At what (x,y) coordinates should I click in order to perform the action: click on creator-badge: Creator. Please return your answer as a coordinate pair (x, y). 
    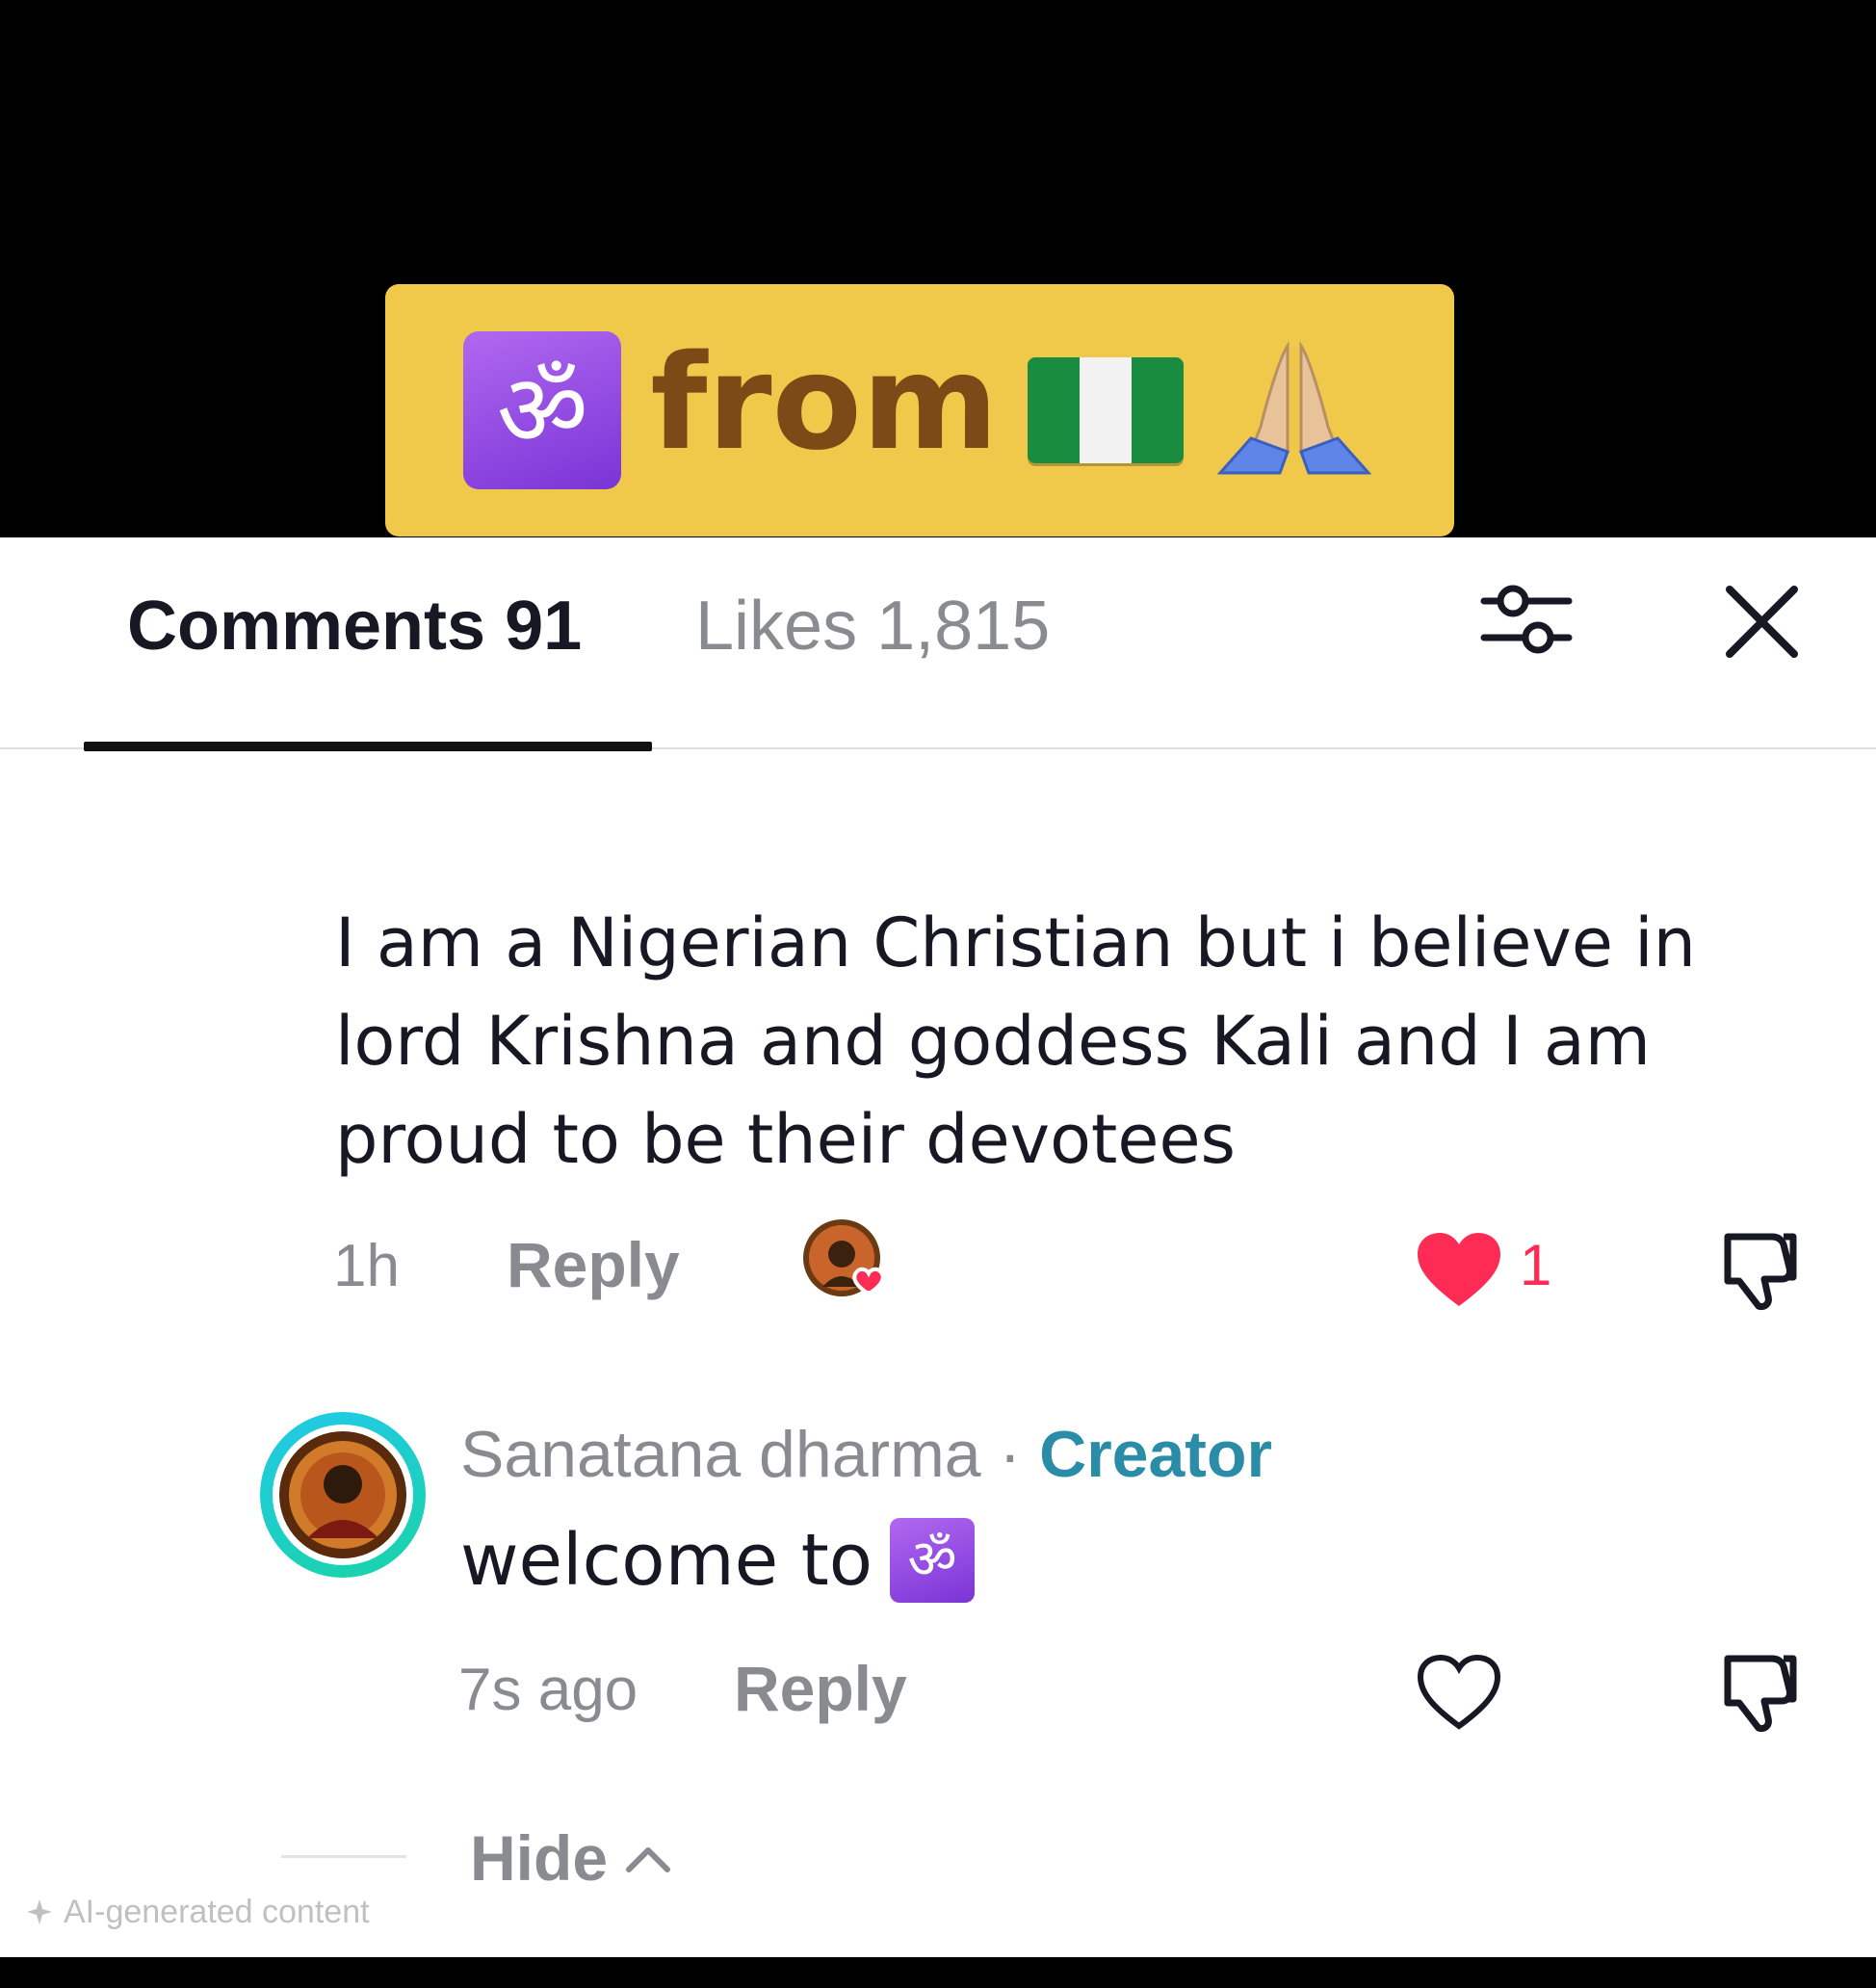
    Looking at the image, I should click on (1156, 1454).